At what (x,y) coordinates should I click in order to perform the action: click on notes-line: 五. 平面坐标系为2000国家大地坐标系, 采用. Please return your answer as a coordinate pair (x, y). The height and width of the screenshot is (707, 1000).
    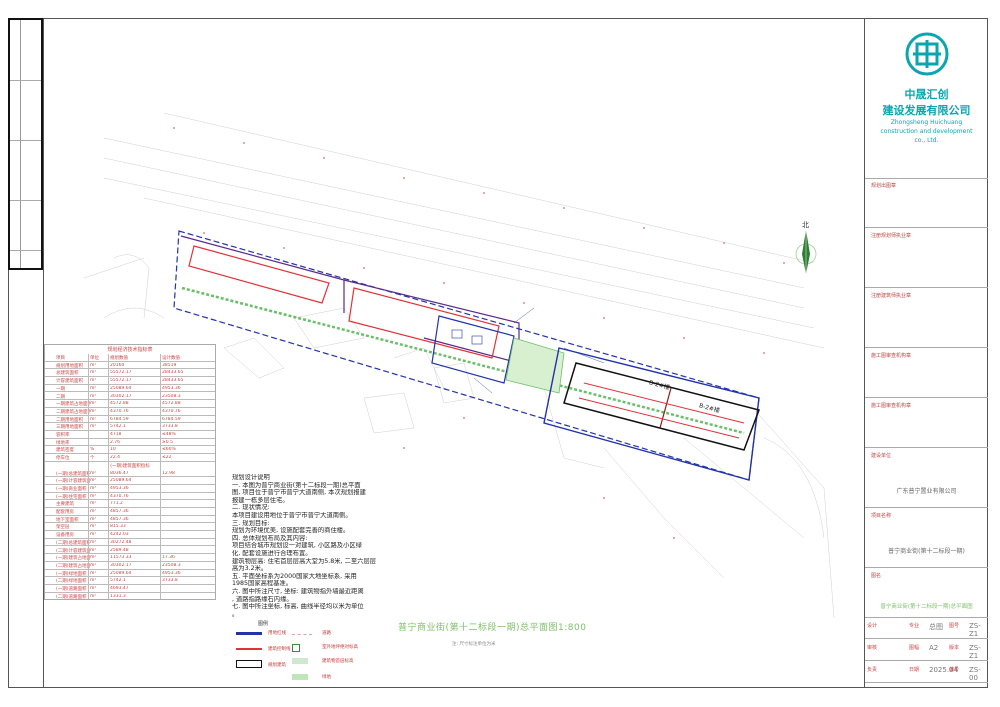
    Looking at the image, I should click on (294, 576).